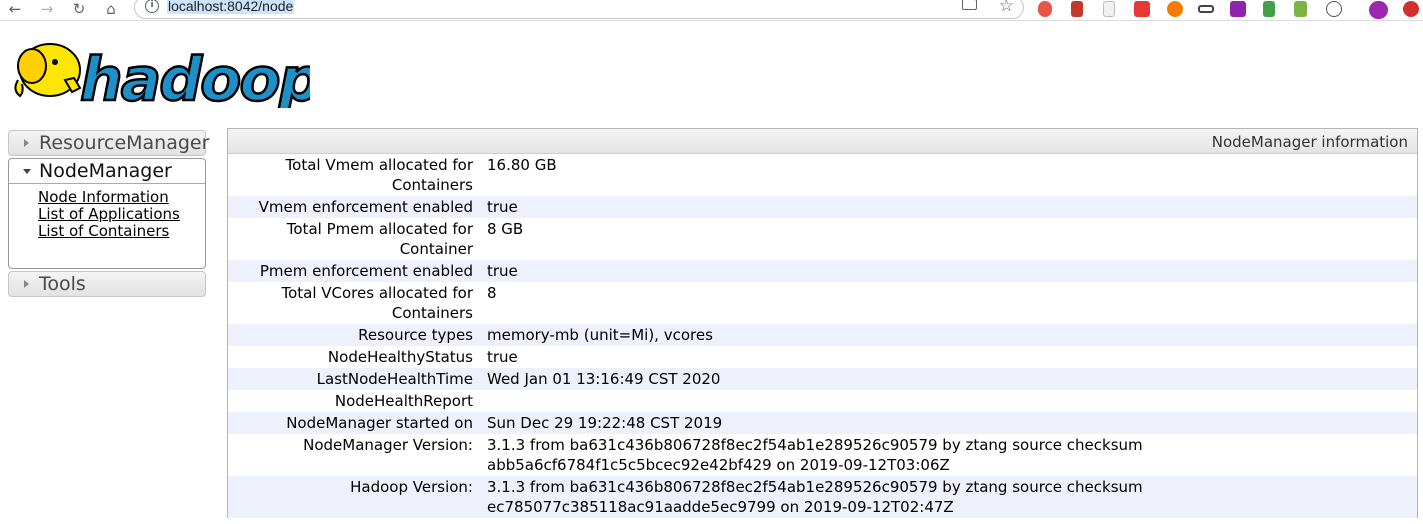  I want to click on bookmark-star-icon: ☆, so click(1006, 8).